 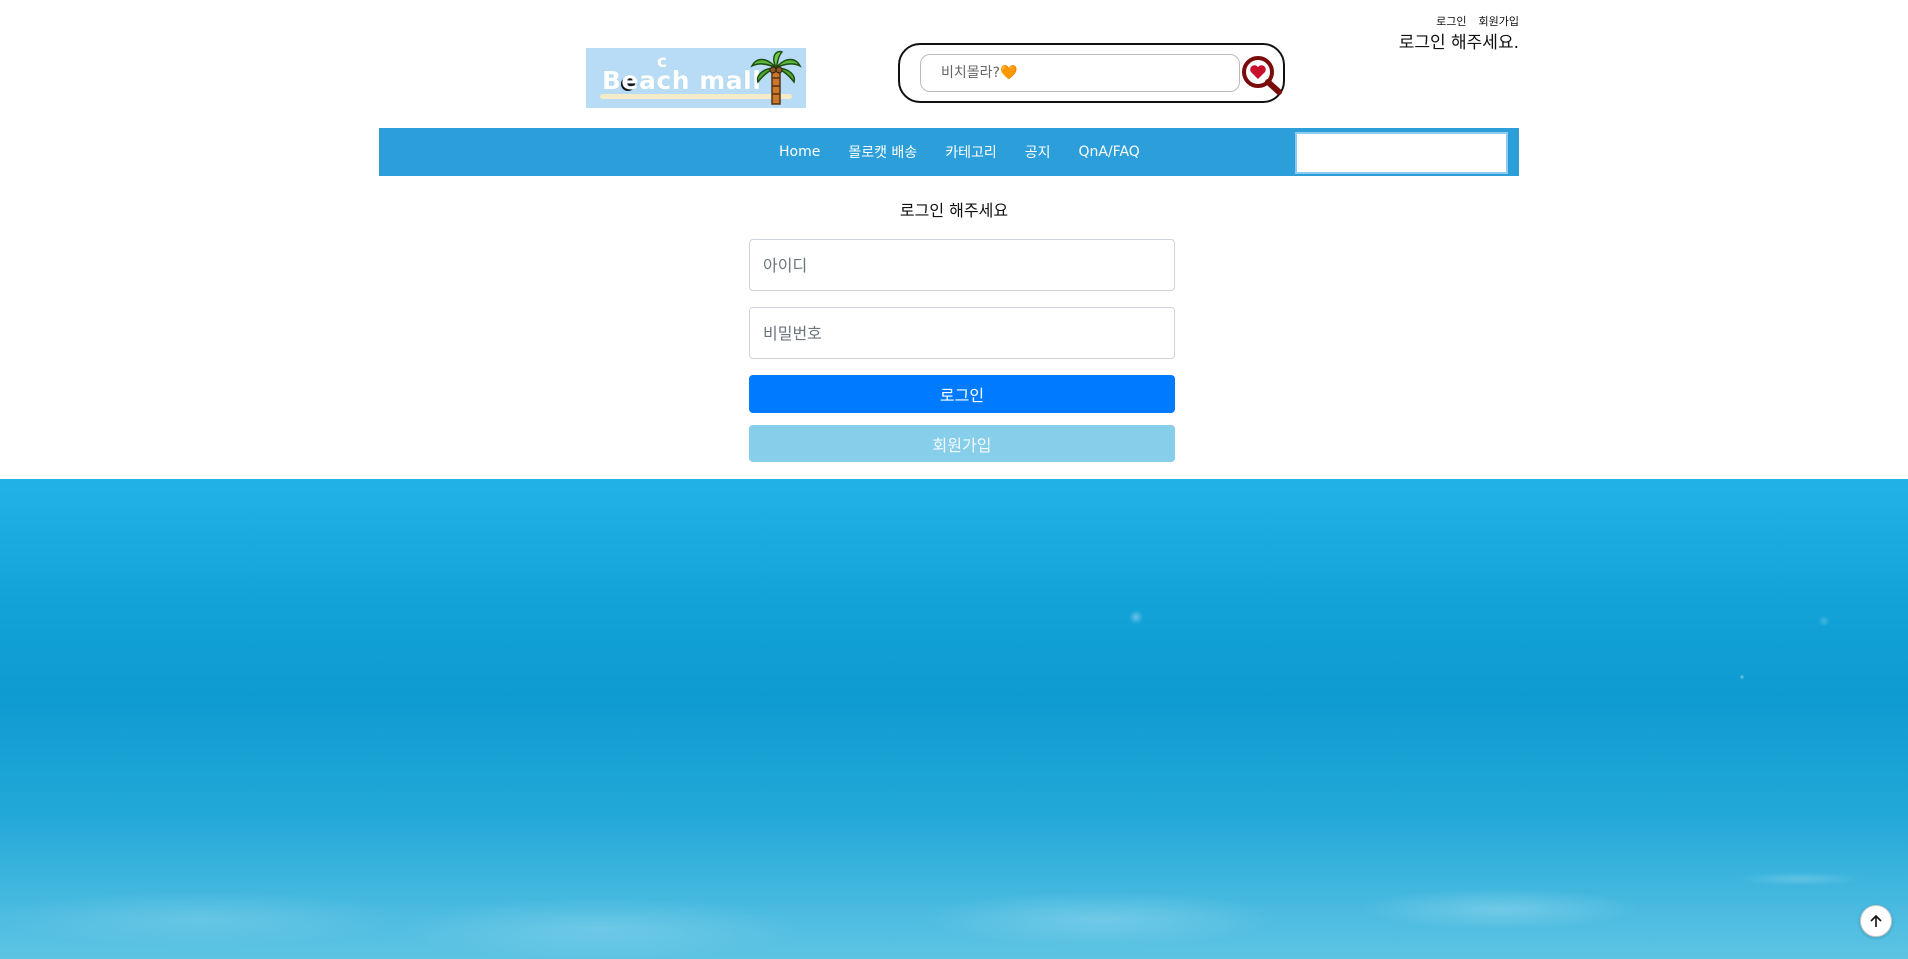 I want to click on main-nav: Home 몰로캣 배송 카테고리 공지 QnA/FAQ, so click(x=949, y=152).